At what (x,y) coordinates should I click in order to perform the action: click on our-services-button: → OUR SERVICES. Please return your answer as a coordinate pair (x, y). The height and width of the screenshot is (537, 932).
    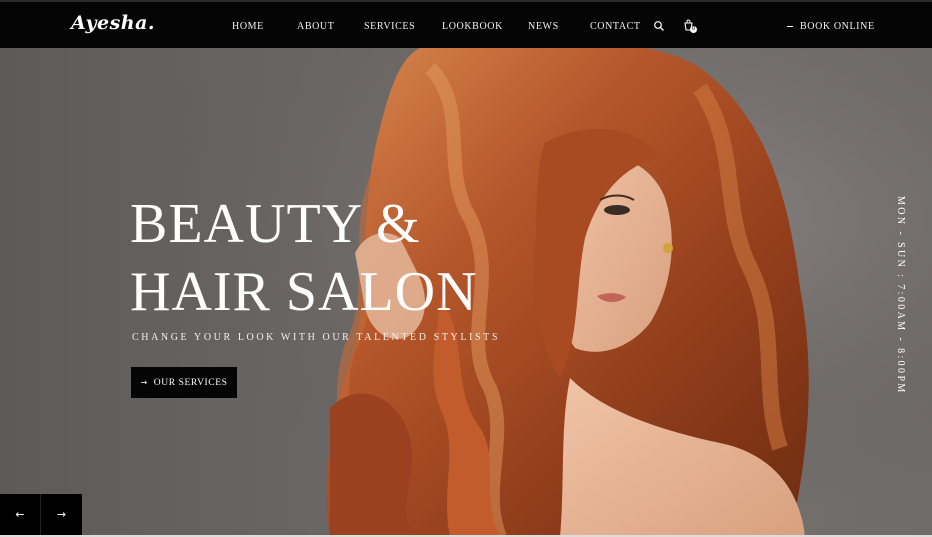
    Looking at the image, I should click on (184, 382).